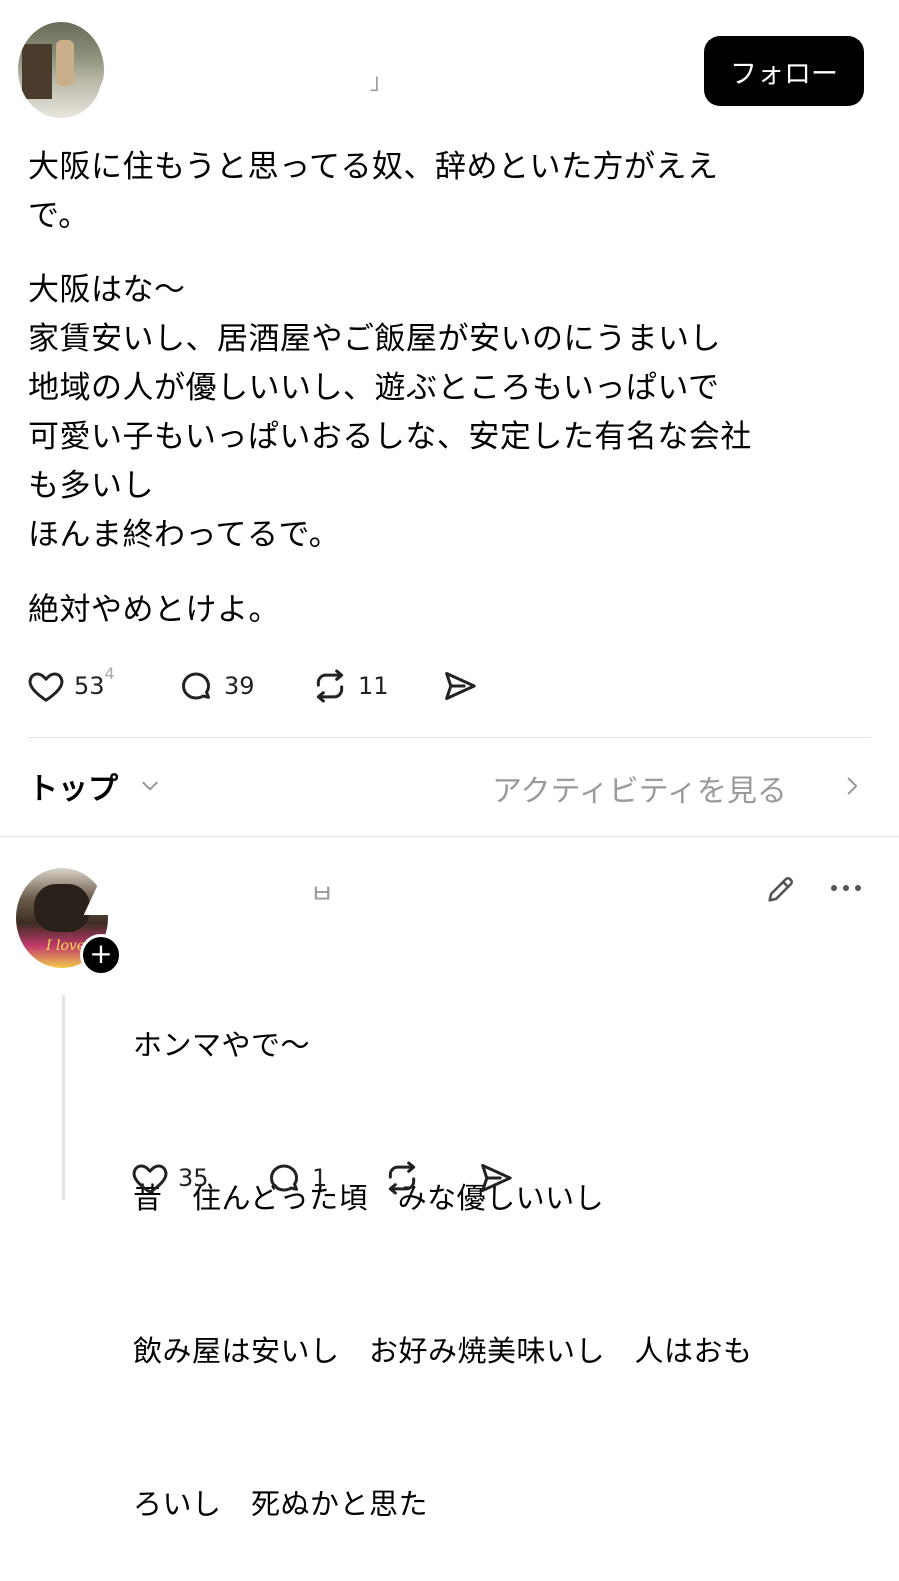  Describe the element at coordinates (65, 63) in the screenshot. I see `avatar-figure` at that location.